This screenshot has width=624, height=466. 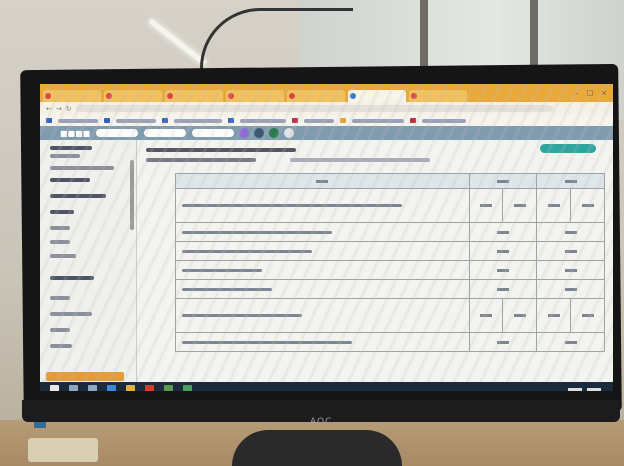 What do you see at coordinates (568, 148) in the screenshot?
I see `action-button` at bounding box center [568, 148].